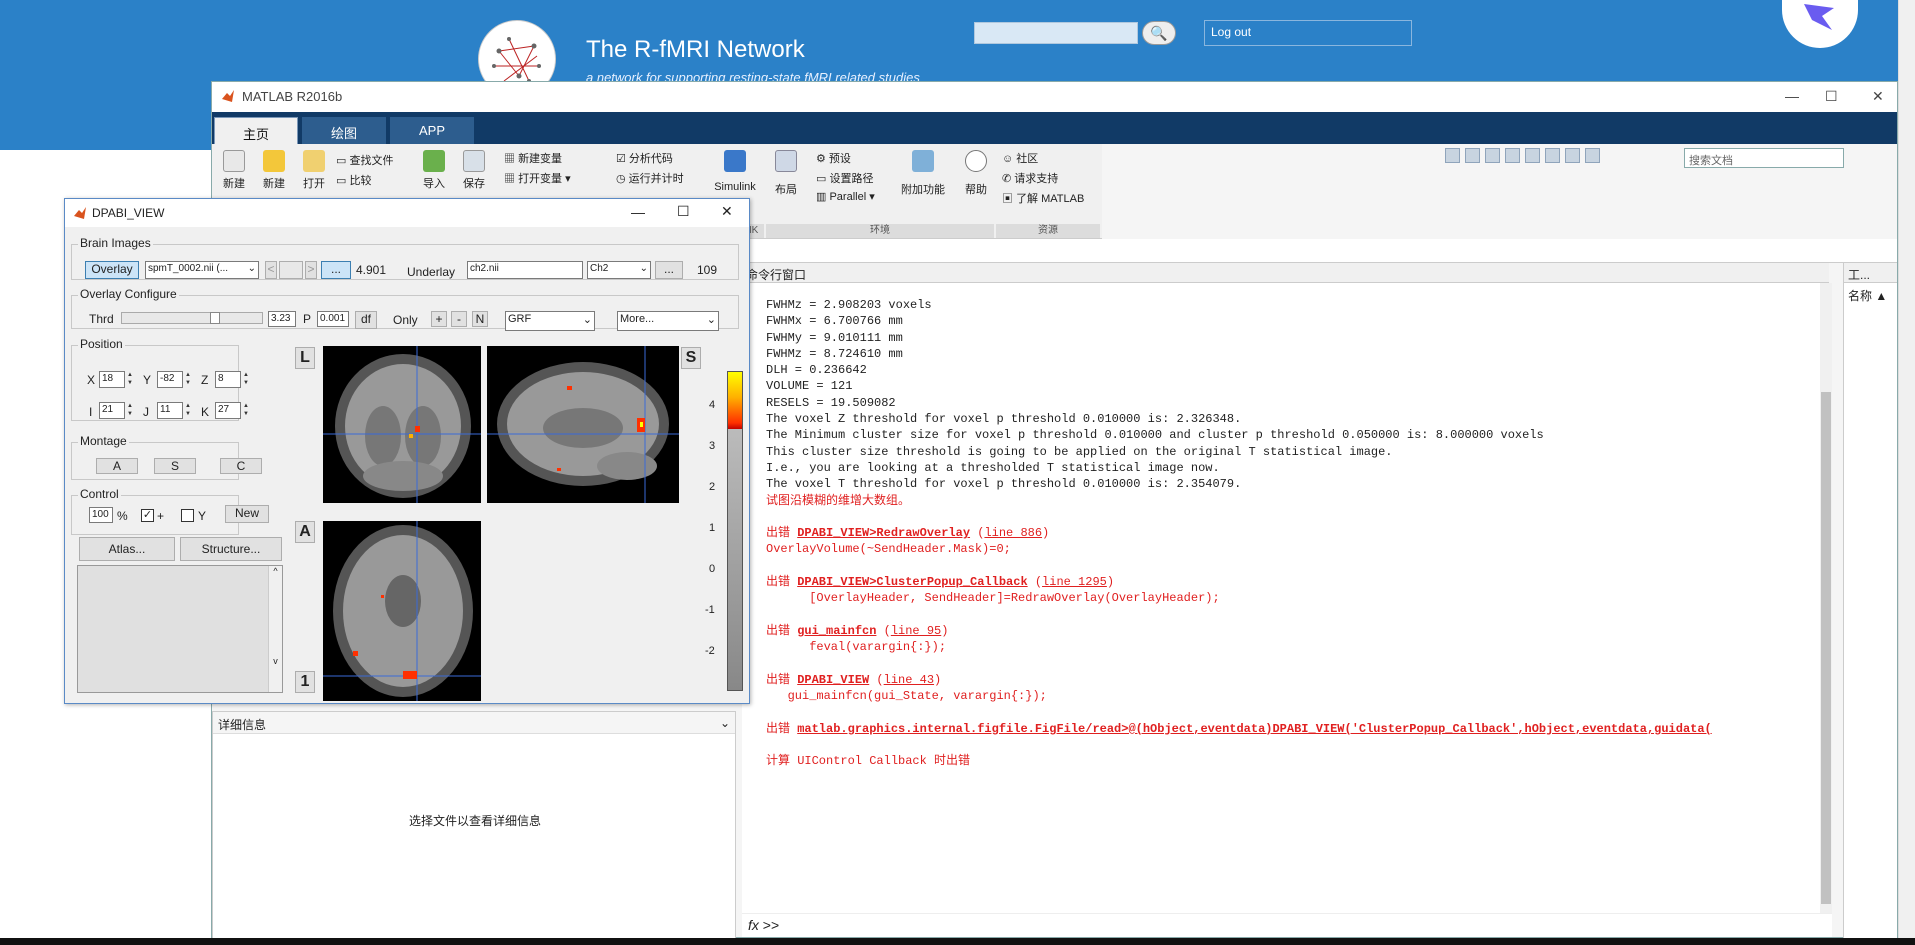  What do you see at coordinates (786, 173) in the screenshot?
I see `layout-button: 布局` at bounding box center [786, 173].